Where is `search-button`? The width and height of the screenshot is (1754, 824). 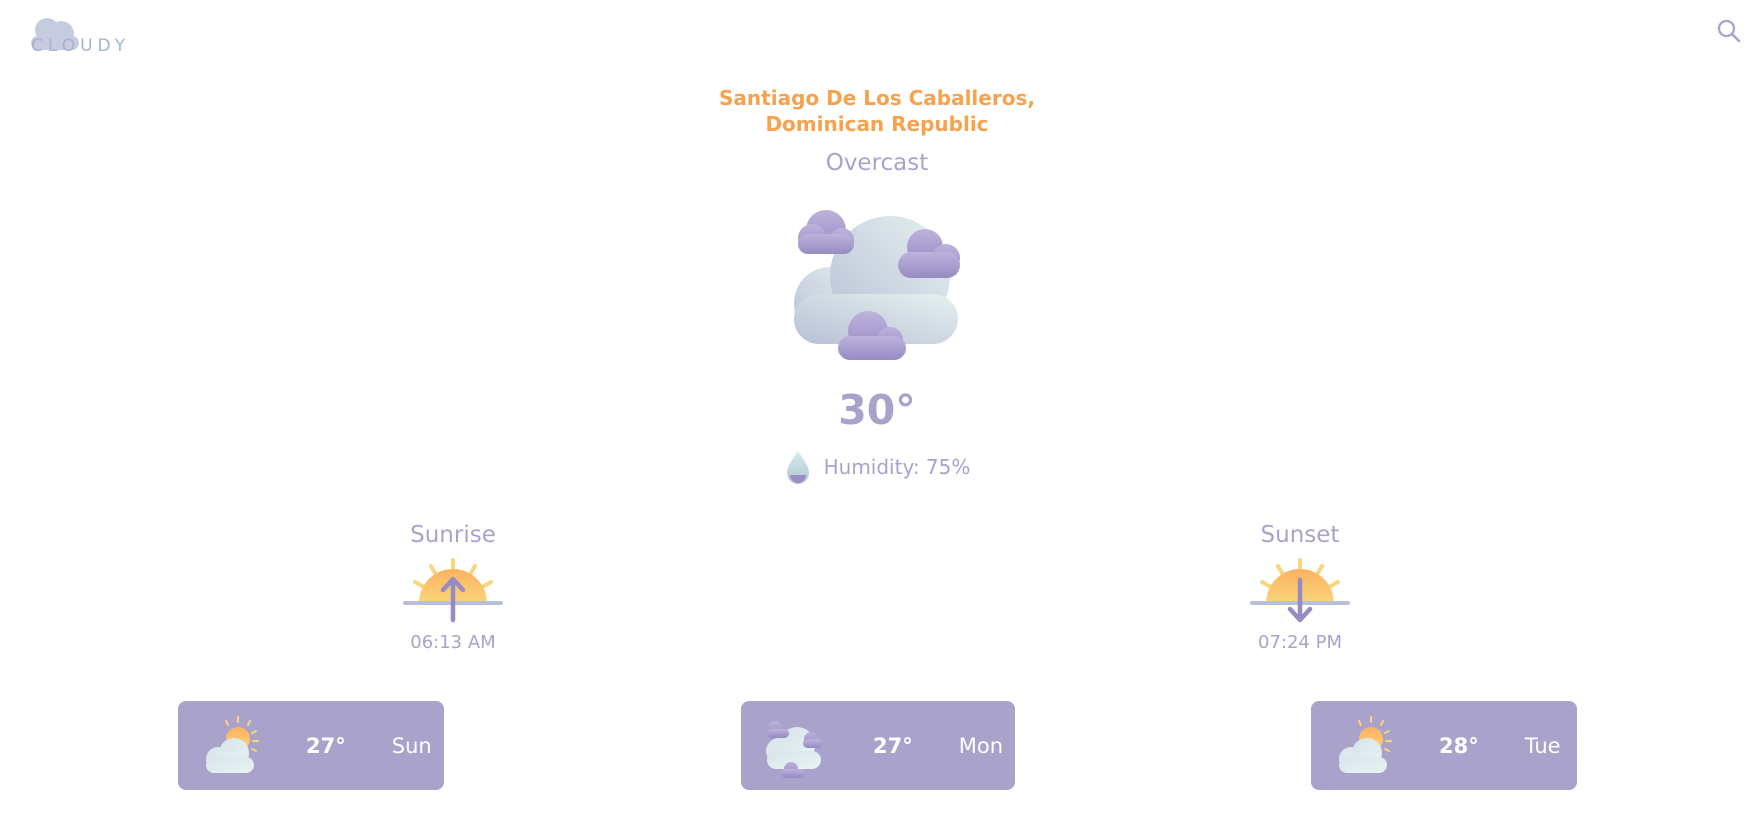
search-button is located at coordinates (1729, 31).